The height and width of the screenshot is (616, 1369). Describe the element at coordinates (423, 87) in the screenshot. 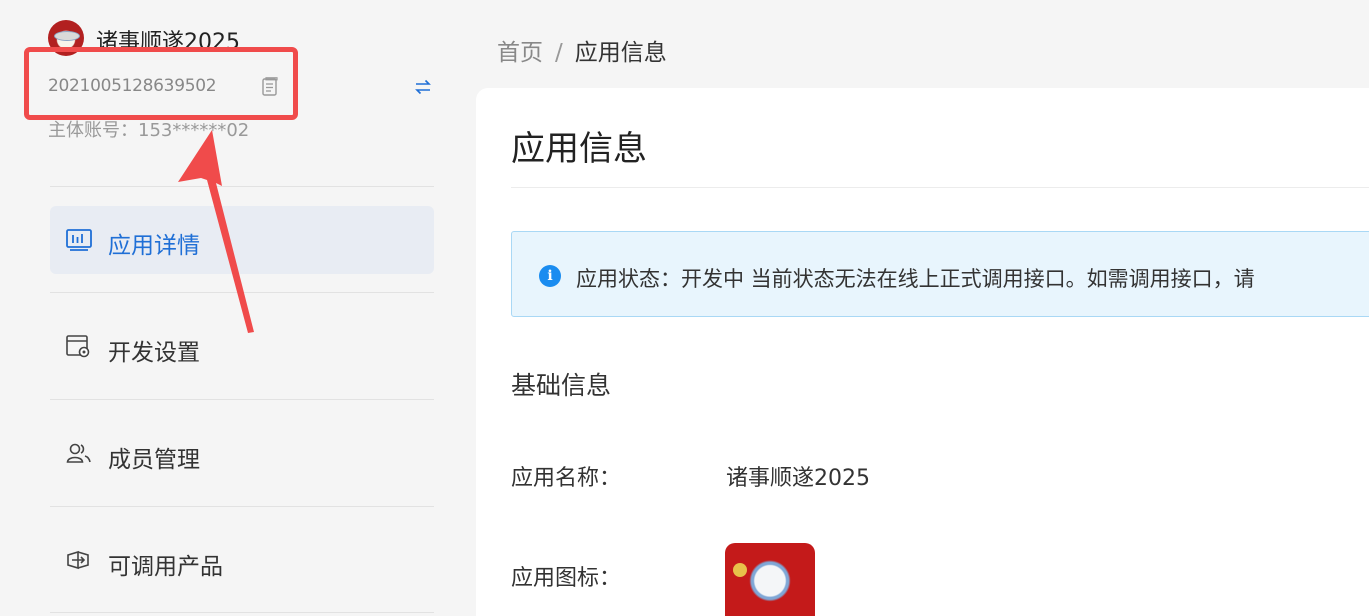

I see `switch-icon` at that location.